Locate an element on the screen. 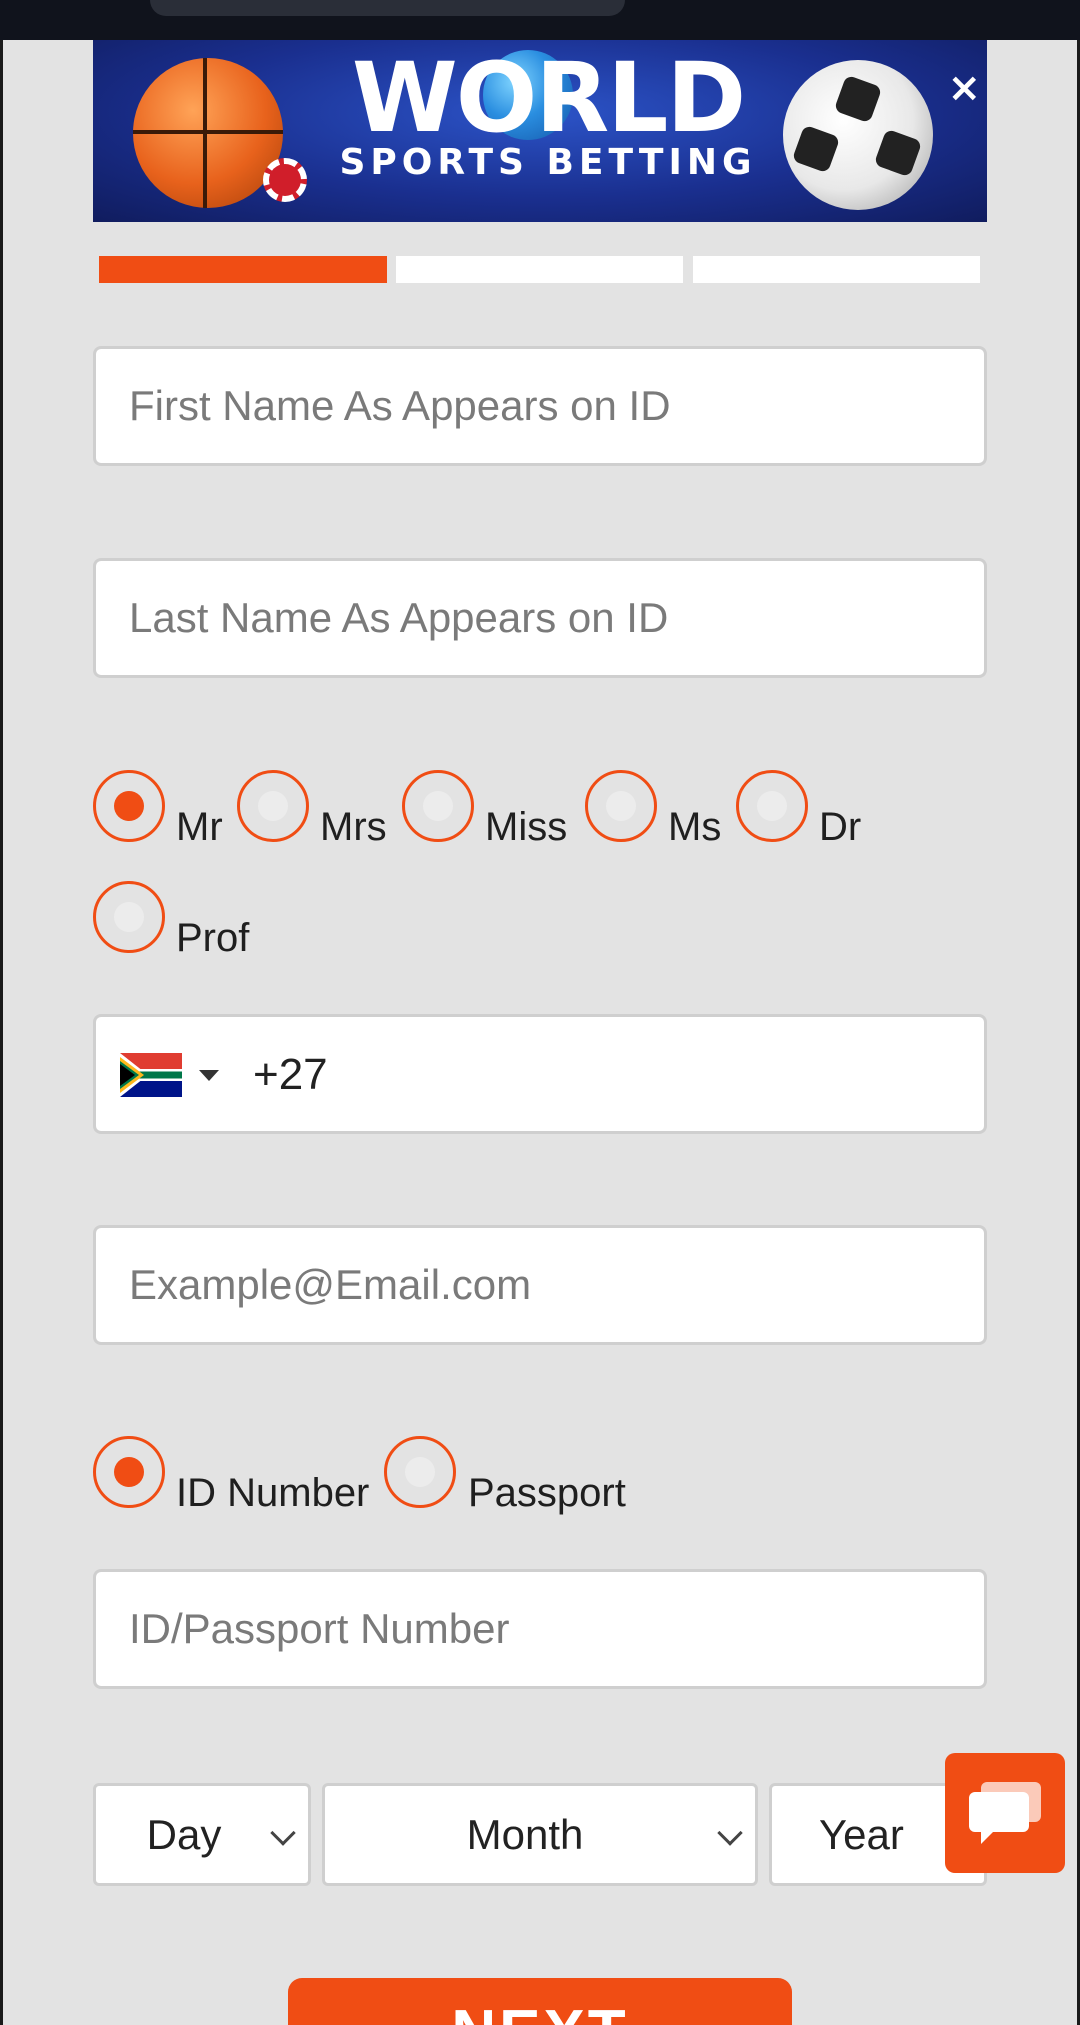  first-name-input is located at coordinates (556, 406).